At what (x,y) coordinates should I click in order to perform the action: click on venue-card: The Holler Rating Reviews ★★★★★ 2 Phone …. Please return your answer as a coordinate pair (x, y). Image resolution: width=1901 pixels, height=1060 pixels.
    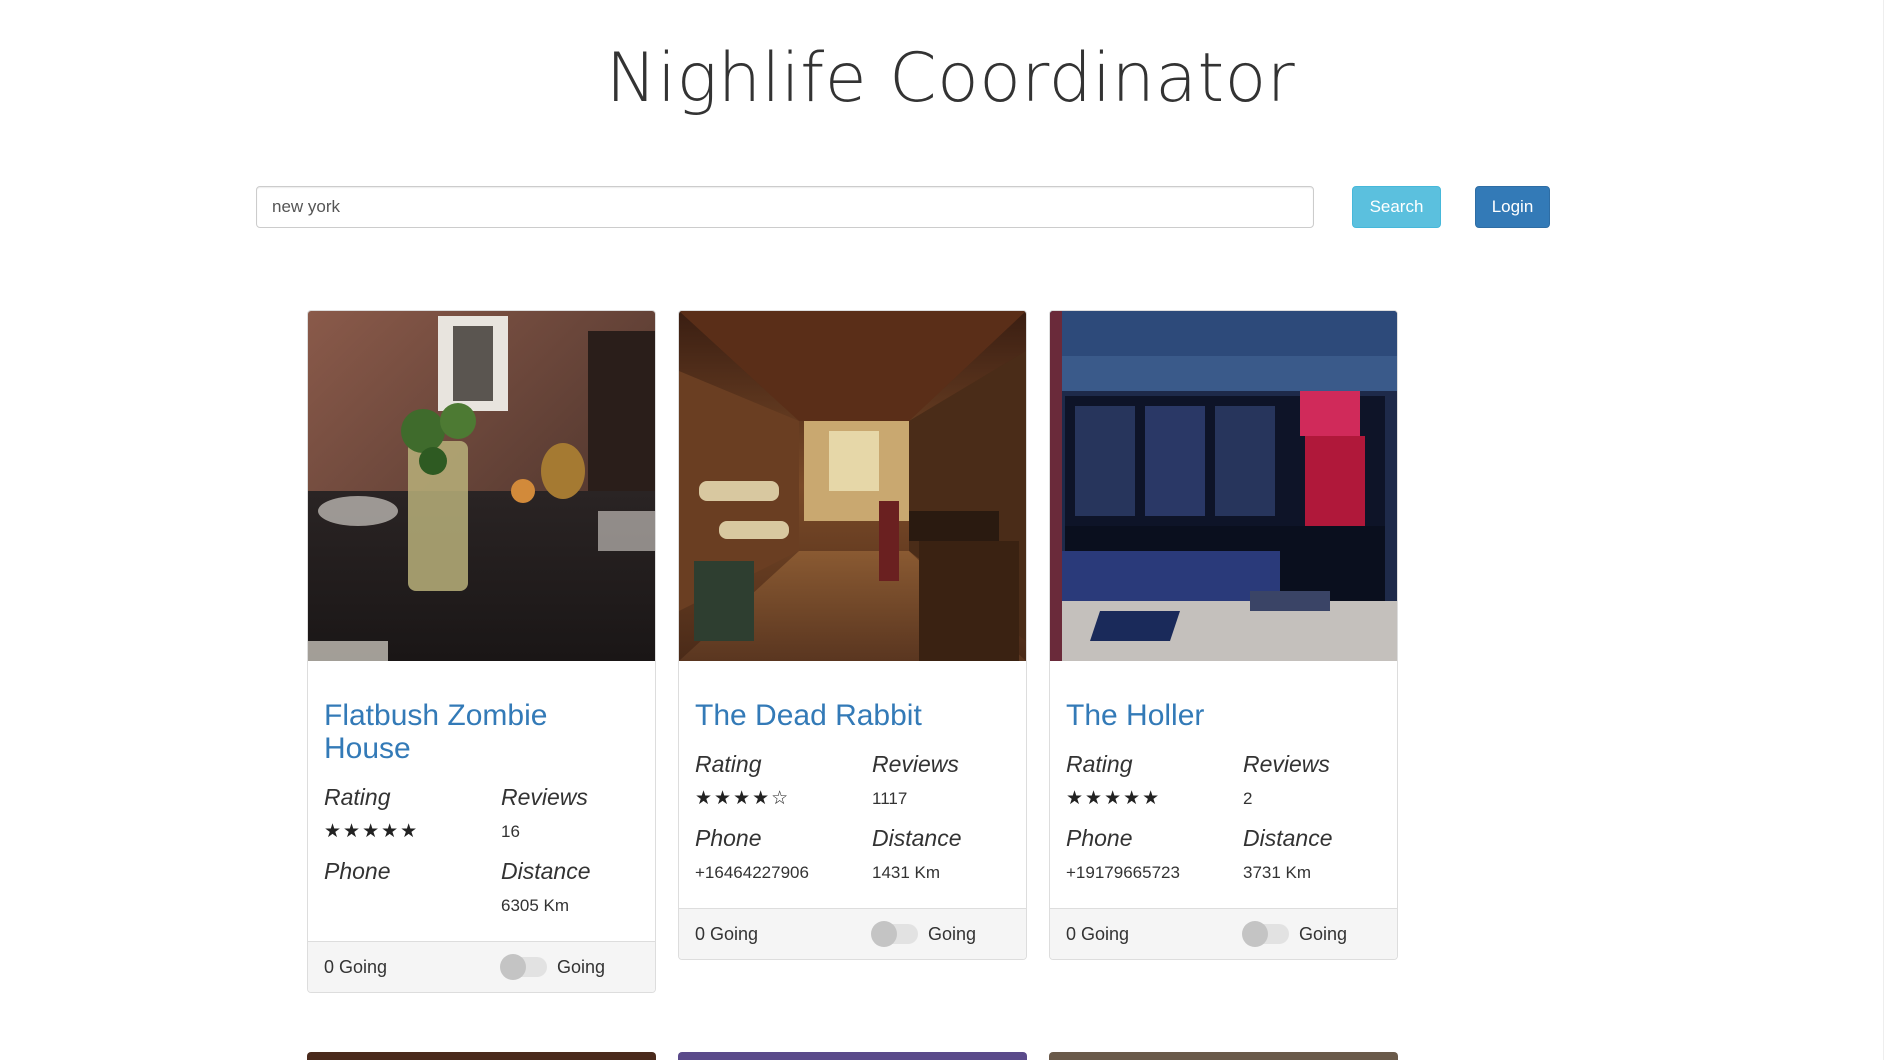
    Looking at the image, I should click on (1223, 635).